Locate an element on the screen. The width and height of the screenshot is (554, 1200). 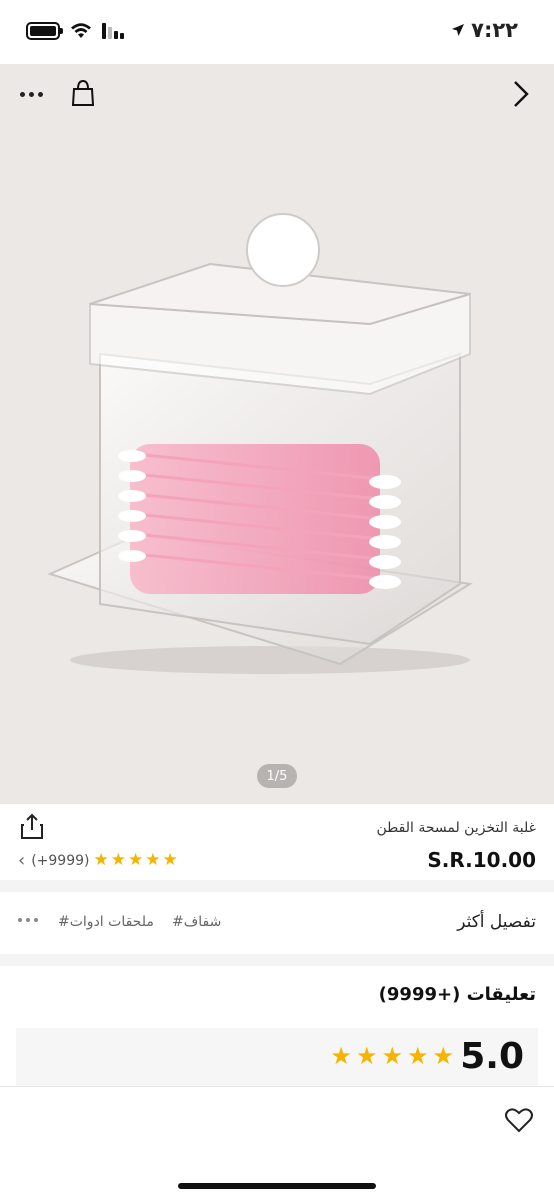
bottom-action-bar is located at coordinates (277, 1143).